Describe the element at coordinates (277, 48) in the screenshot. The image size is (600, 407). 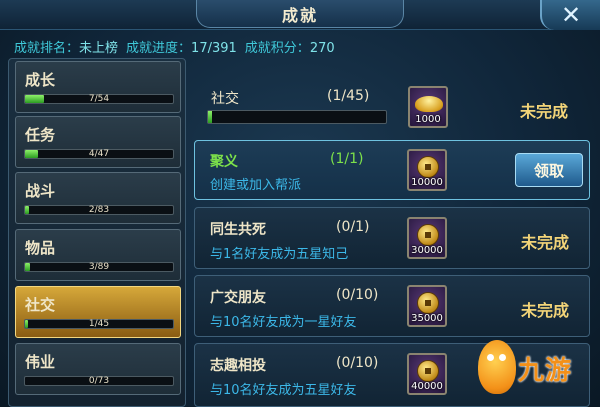
I see `points-label: 成就积分：` at that location.